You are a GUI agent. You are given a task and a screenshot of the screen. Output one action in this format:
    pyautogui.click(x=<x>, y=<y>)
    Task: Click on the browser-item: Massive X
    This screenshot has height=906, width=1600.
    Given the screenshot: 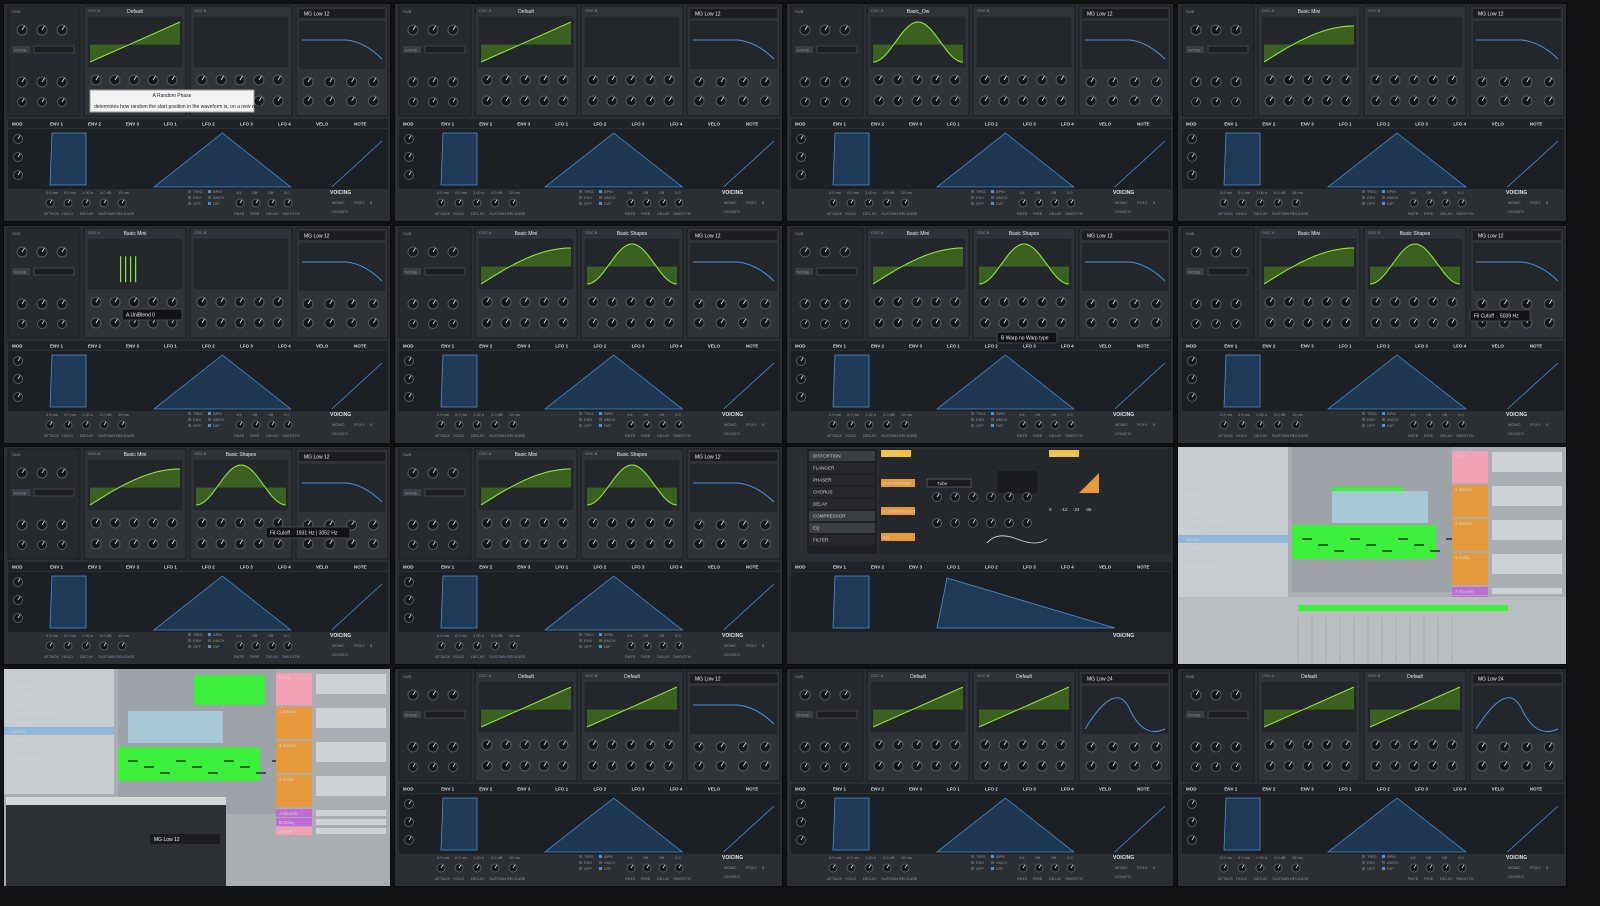 What is the action you would take?
    pyautogui.click(x=22, y=686)
    